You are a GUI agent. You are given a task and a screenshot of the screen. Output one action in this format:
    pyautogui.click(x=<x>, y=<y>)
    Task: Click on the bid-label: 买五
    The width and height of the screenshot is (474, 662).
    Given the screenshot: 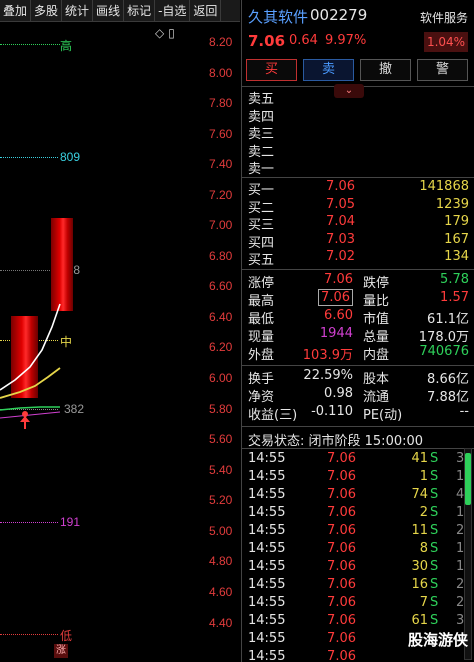 What is the action you would take?
    pyautogui.click(x=261, y=260)
    